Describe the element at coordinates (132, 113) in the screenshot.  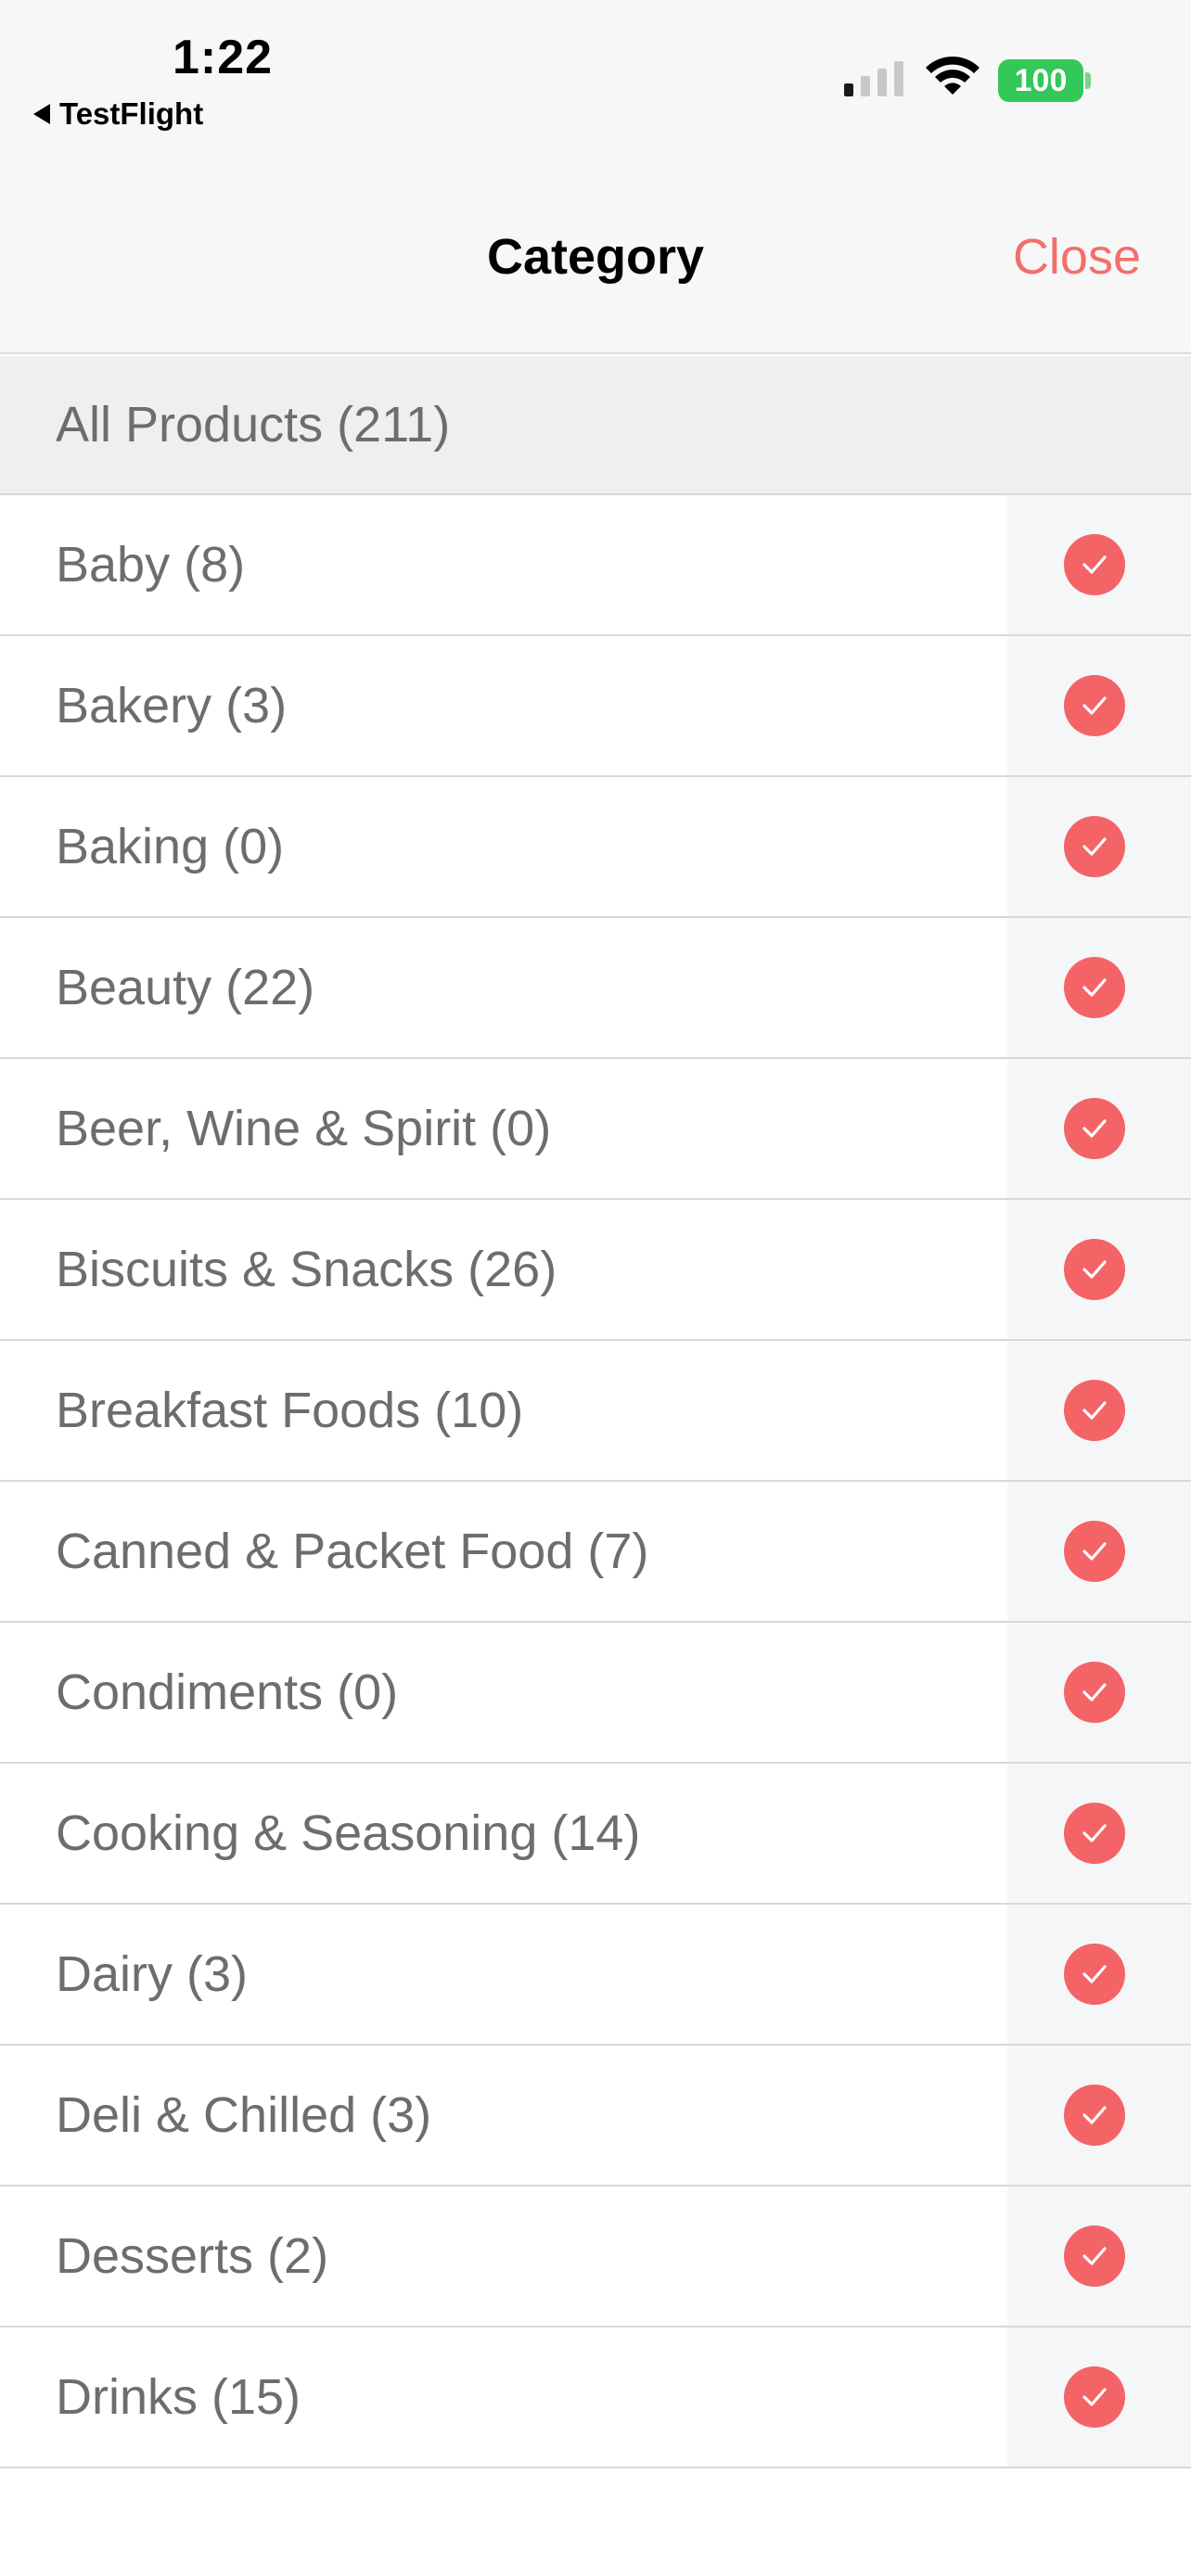
I see `back-app-label: TestFlight` at that location.